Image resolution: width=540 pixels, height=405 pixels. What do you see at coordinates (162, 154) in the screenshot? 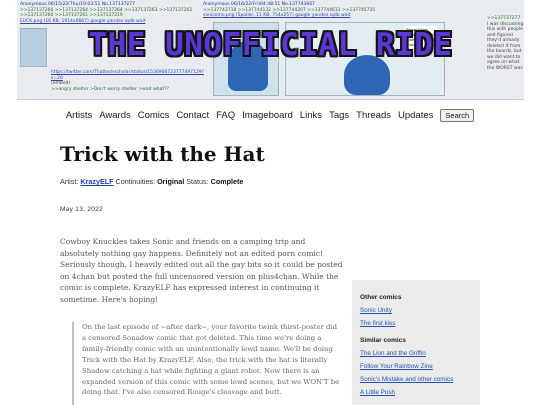
I see `page-title: Trick with the Hat` at bounding box center [162, 154].